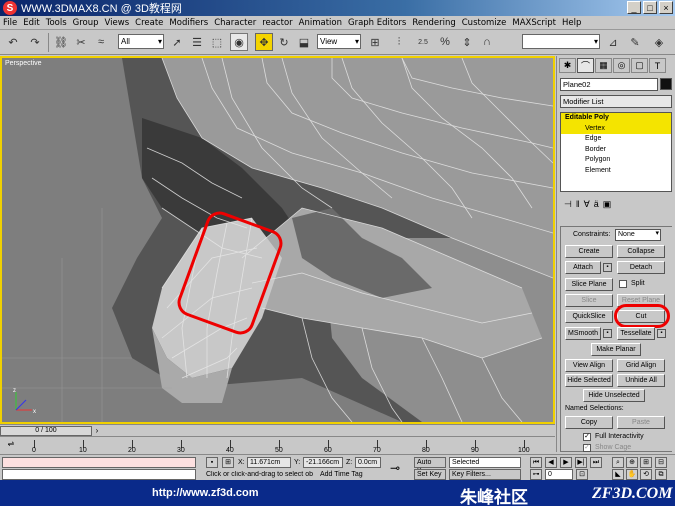  Describe the element at coordinates (589, 422) in the screenshot. I see `copy-button: Copy` at that location.